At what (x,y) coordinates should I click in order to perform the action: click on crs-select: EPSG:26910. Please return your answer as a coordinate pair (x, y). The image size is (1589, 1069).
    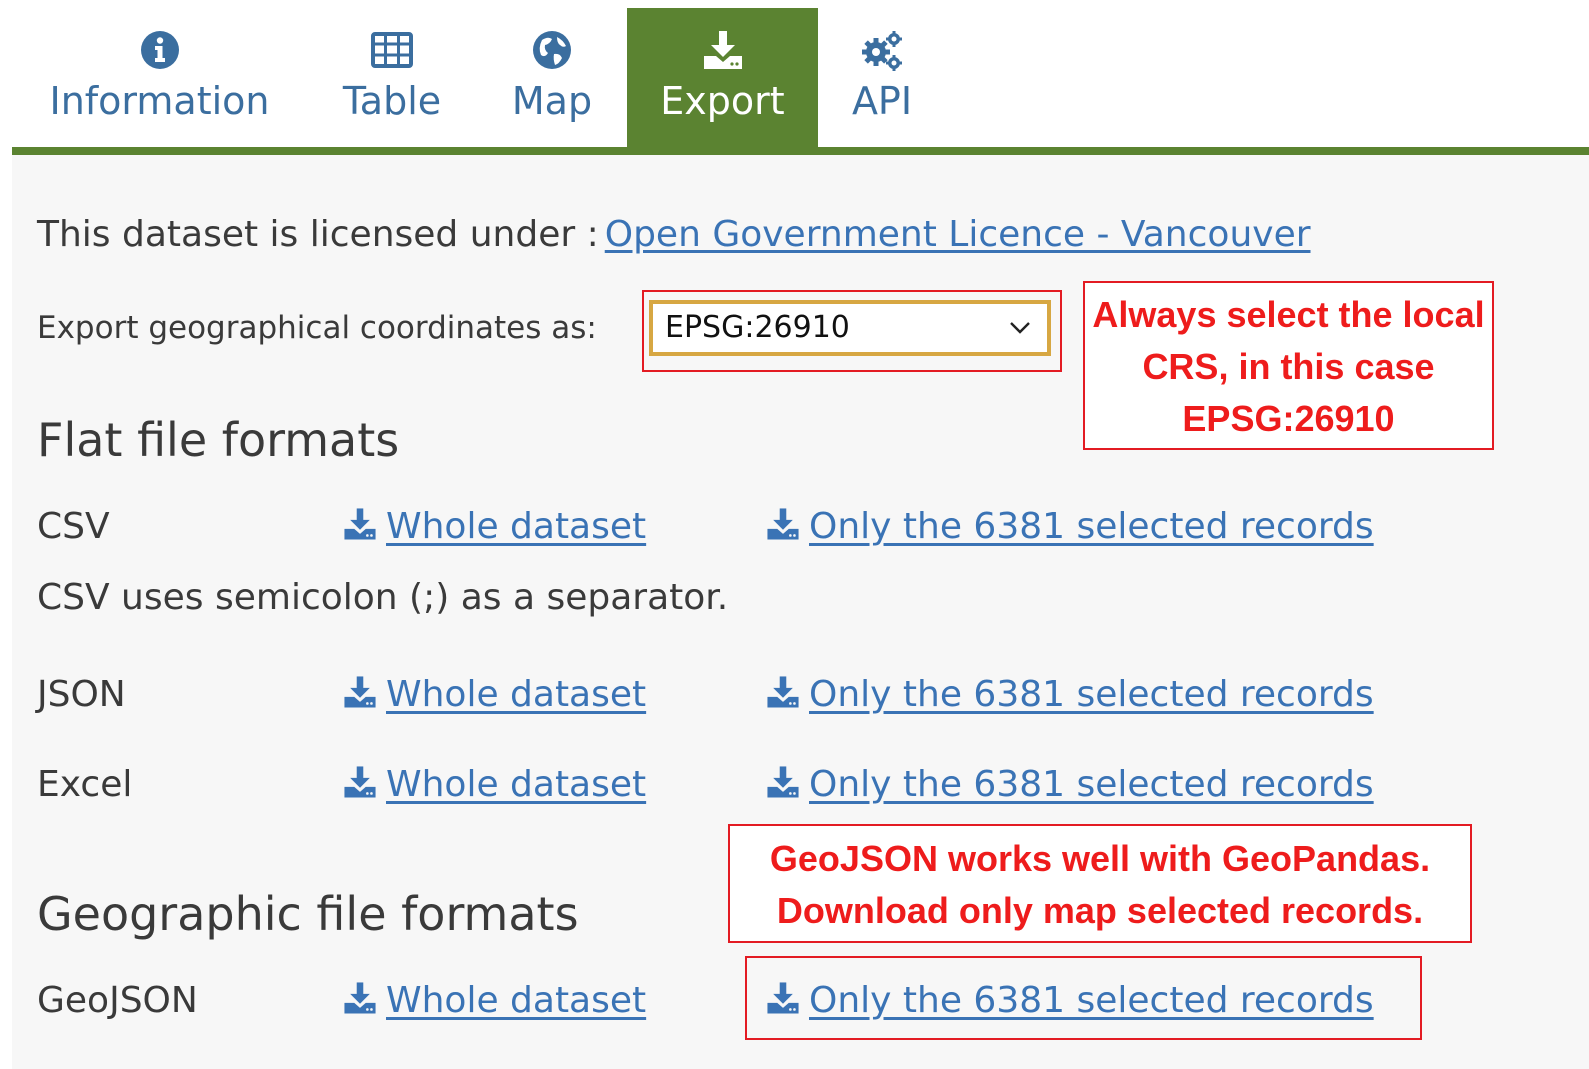
    Looking at the image, I should click on (850, 328).